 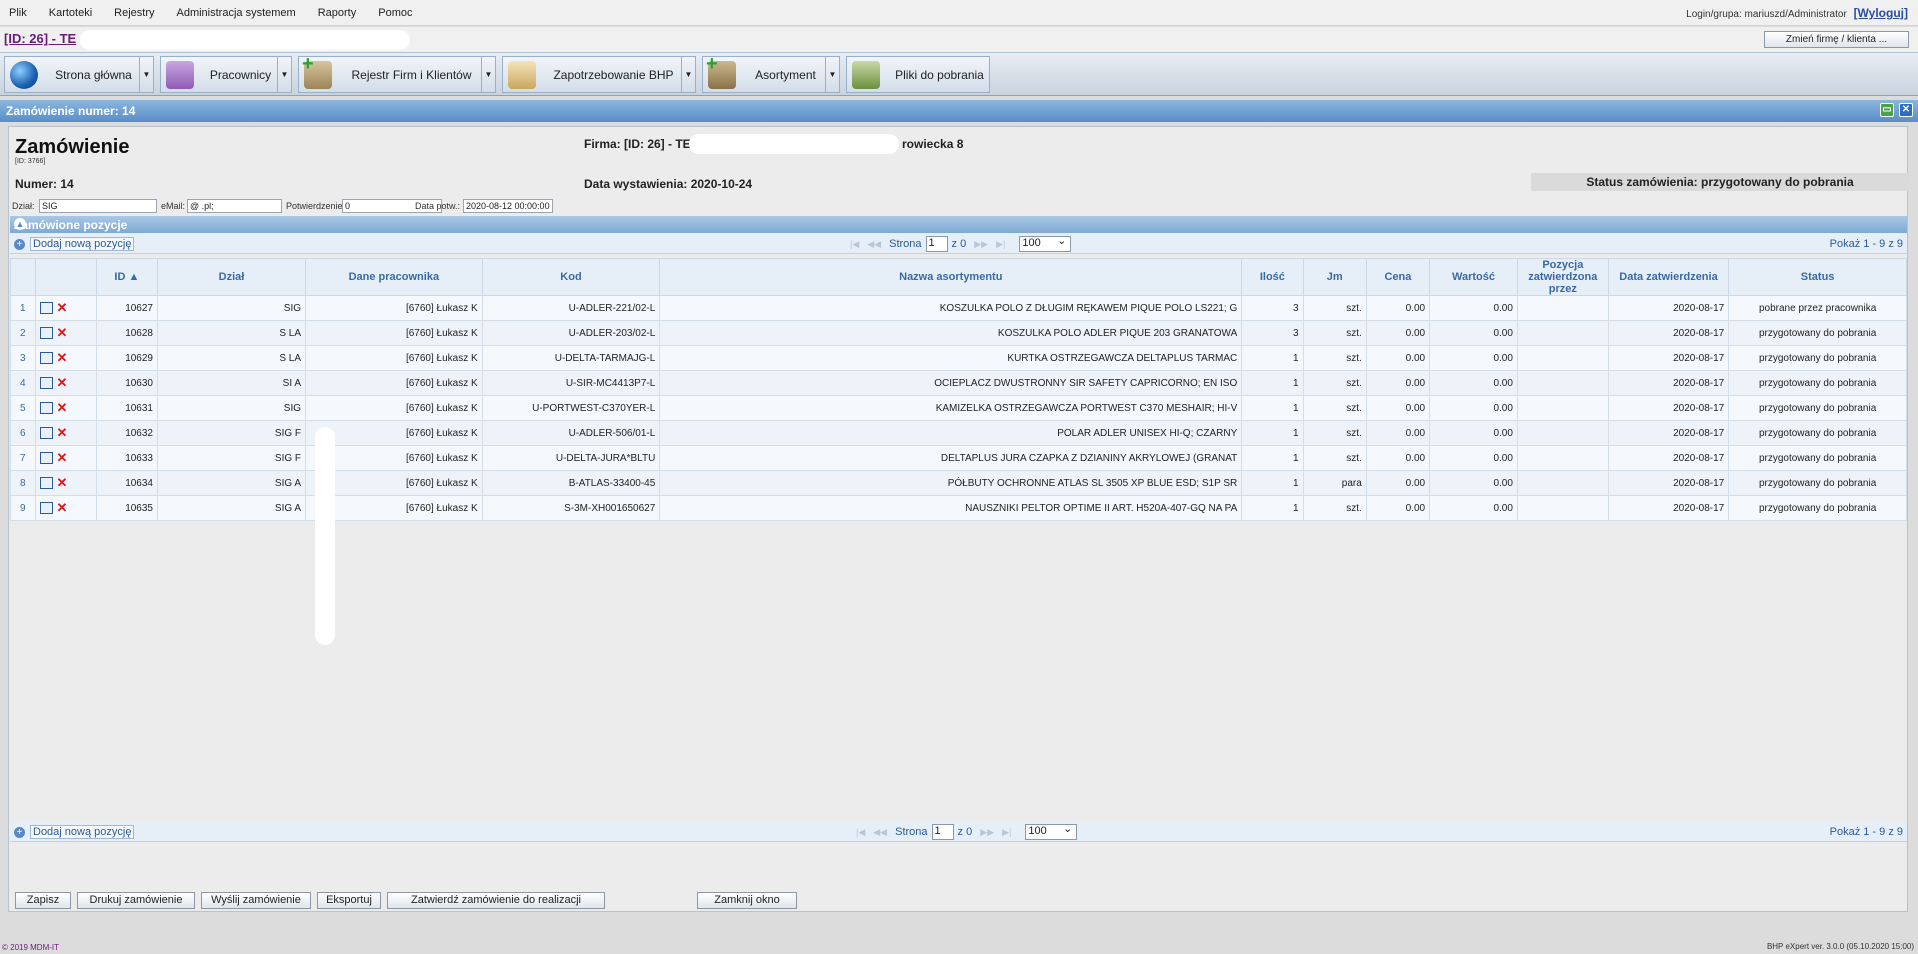 What do you see at coordinates (508, 206) in the screenshot?
I see `confirm-date-field: 2020-08-12 00:00:00` at bounding box center [508, 206].